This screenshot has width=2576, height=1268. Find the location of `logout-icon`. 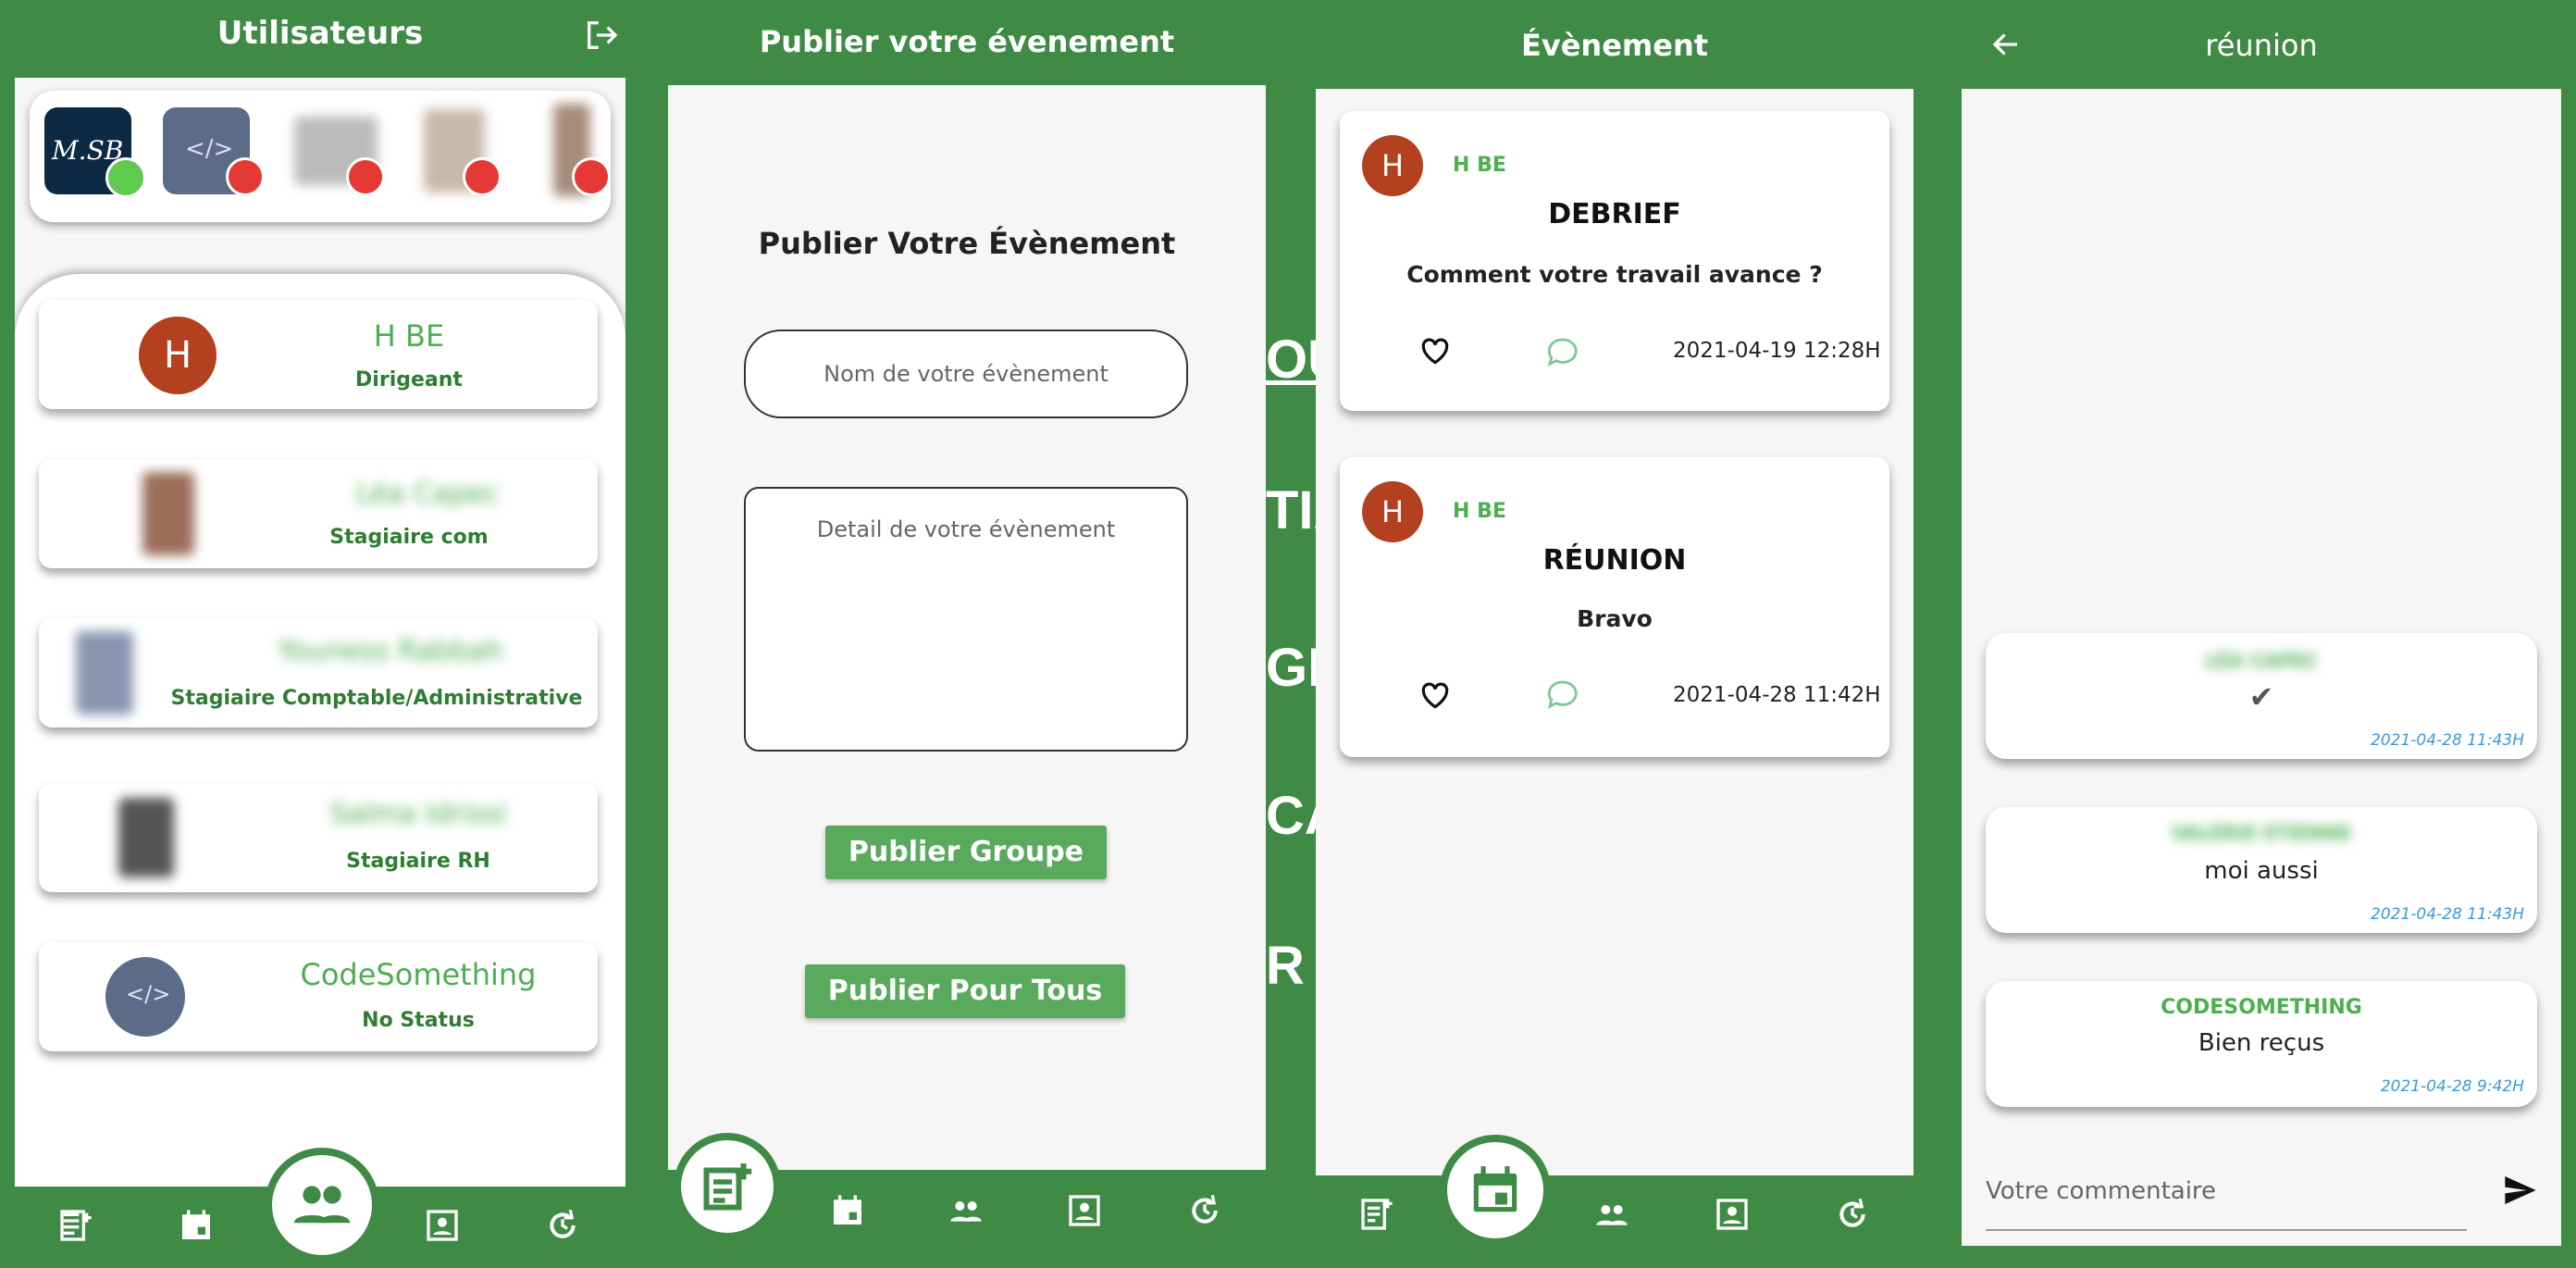

logout-icon is located at coordinates (601, 35).